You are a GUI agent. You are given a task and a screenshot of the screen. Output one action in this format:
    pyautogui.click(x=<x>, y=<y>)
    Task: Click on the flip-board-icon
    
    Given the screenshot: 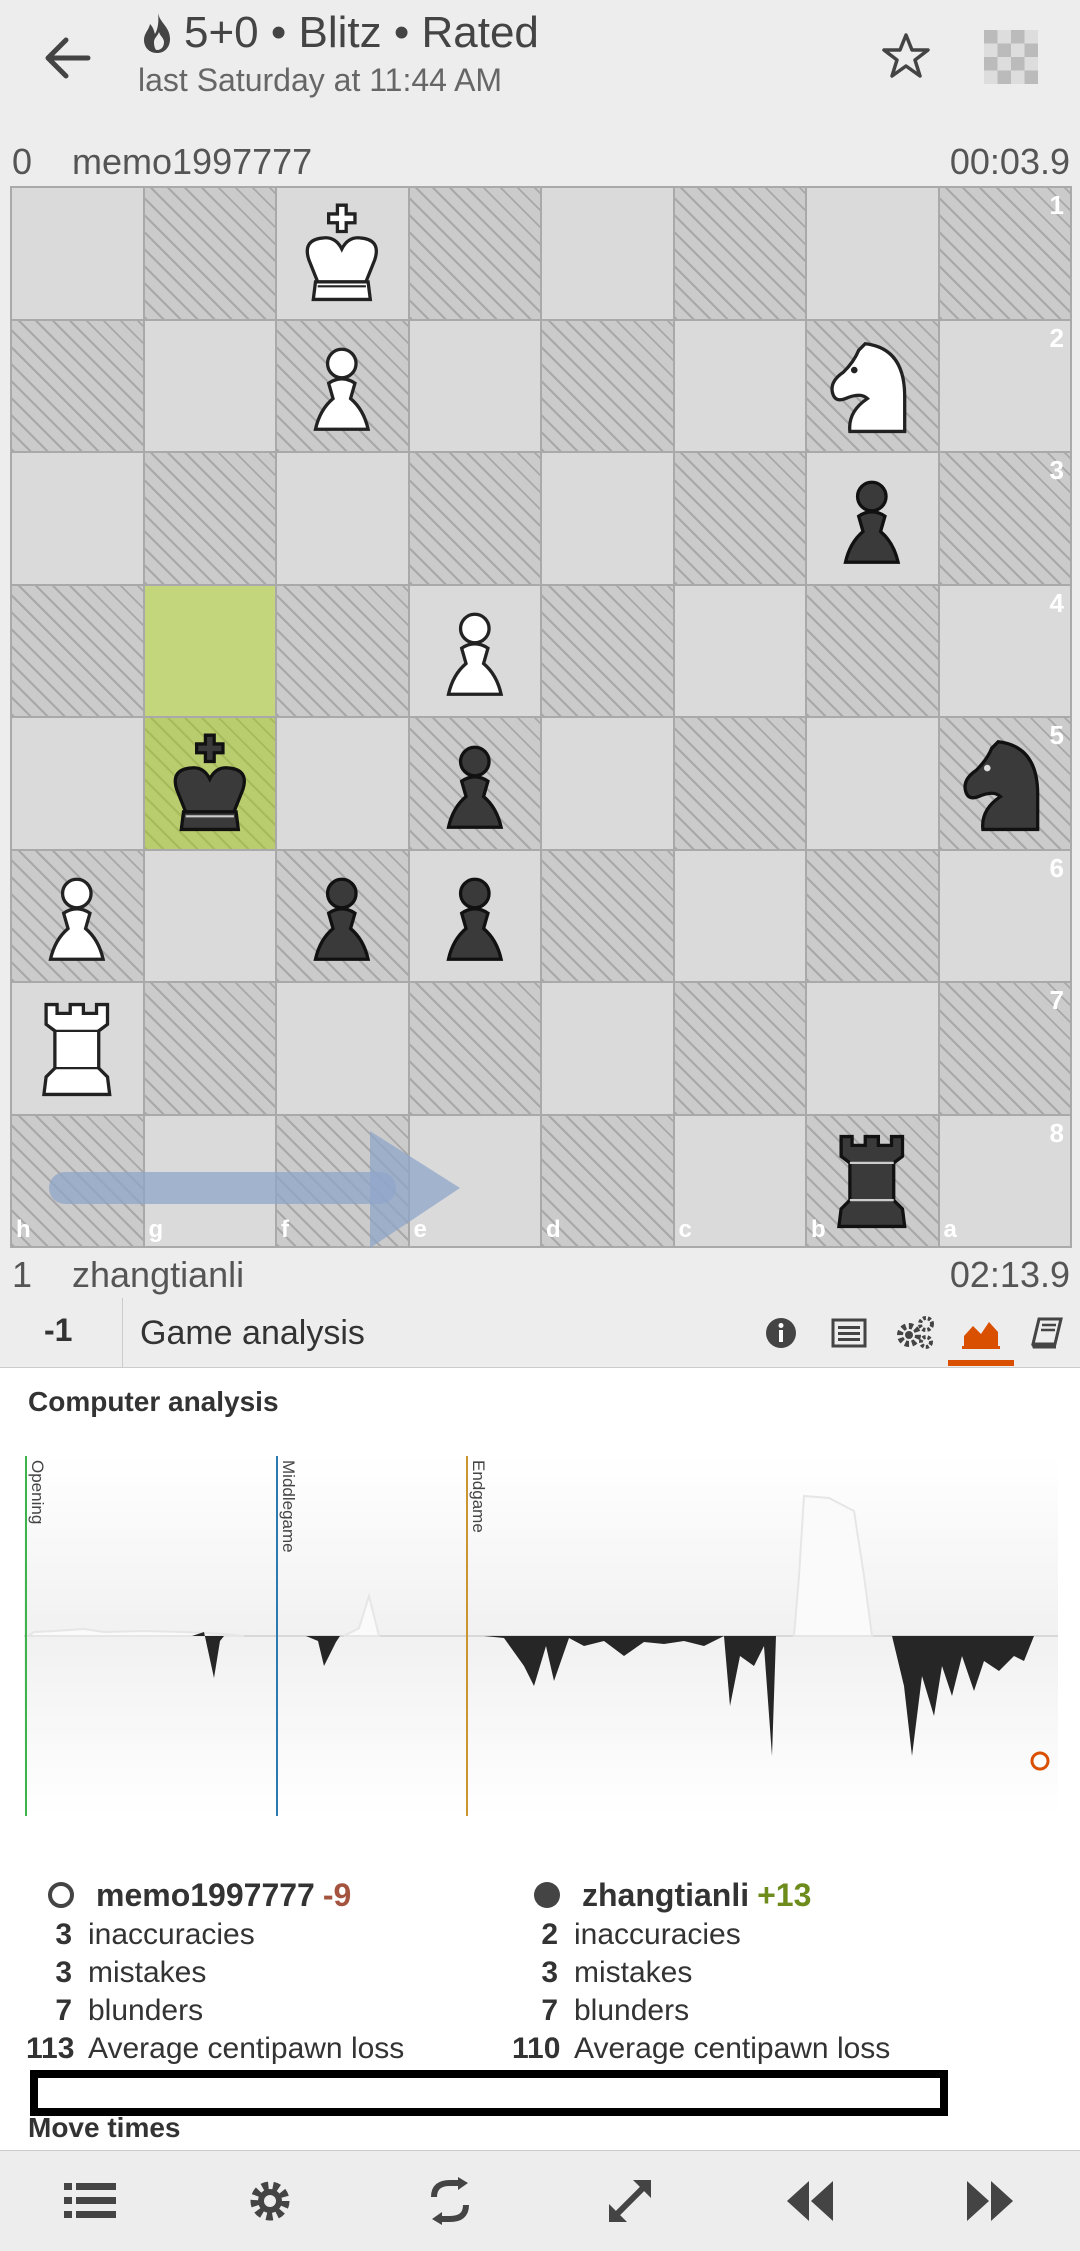 What is the action you would take?
    pyautogui.click(x=450, y=2201)
    